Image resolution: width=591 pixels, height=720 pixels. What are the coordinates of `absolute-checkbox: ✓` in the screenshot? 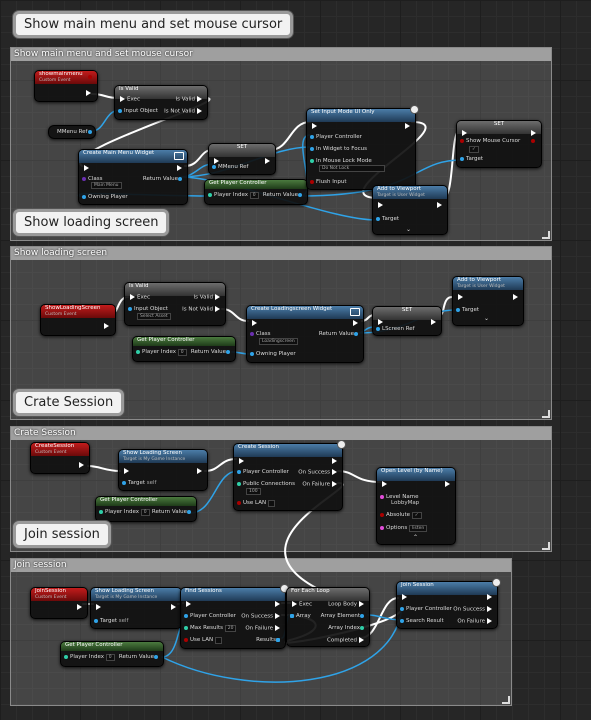 It's located at (416, 515).